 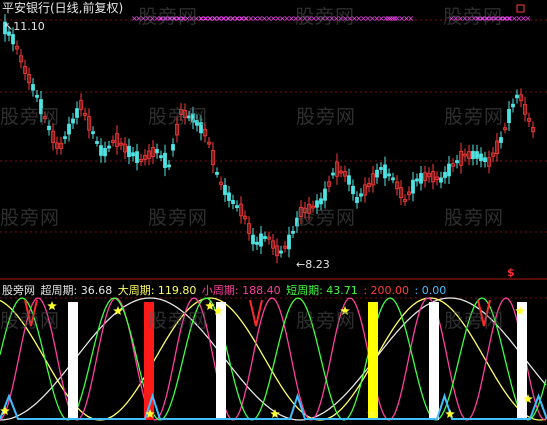 I want to click on legend-big-cycle: 大周期: 119.80, so click(x=157, y=290).